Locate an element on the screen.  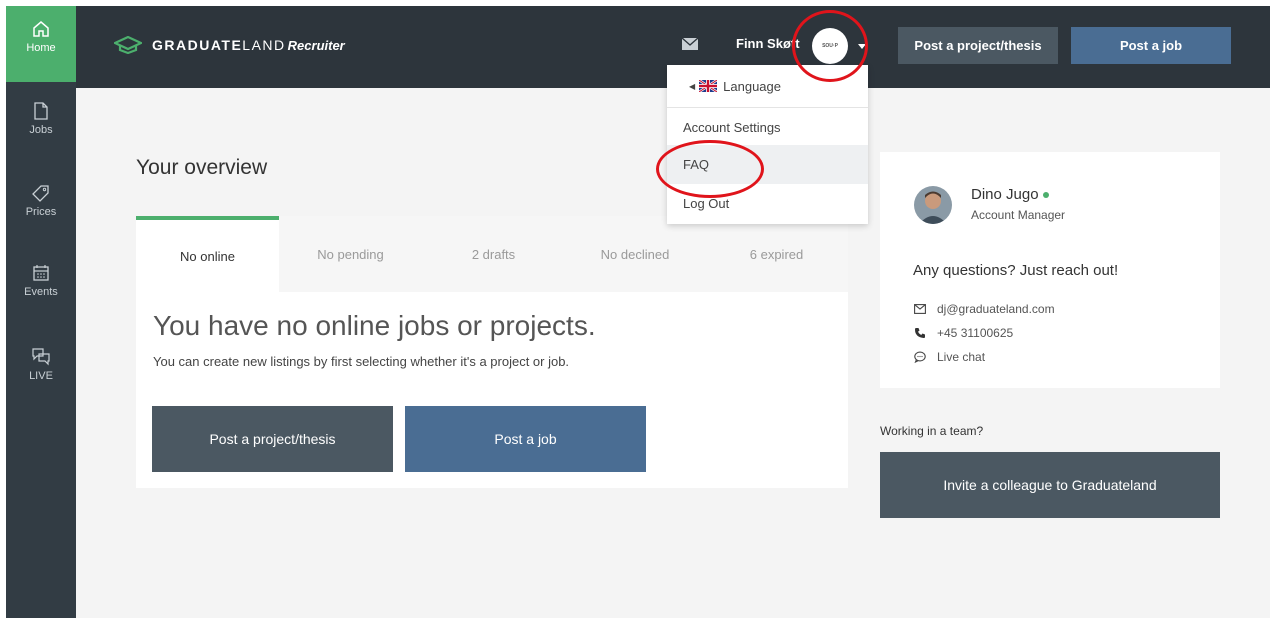
tab-drafts: 2 drafts is located at coordinates (493, 254).